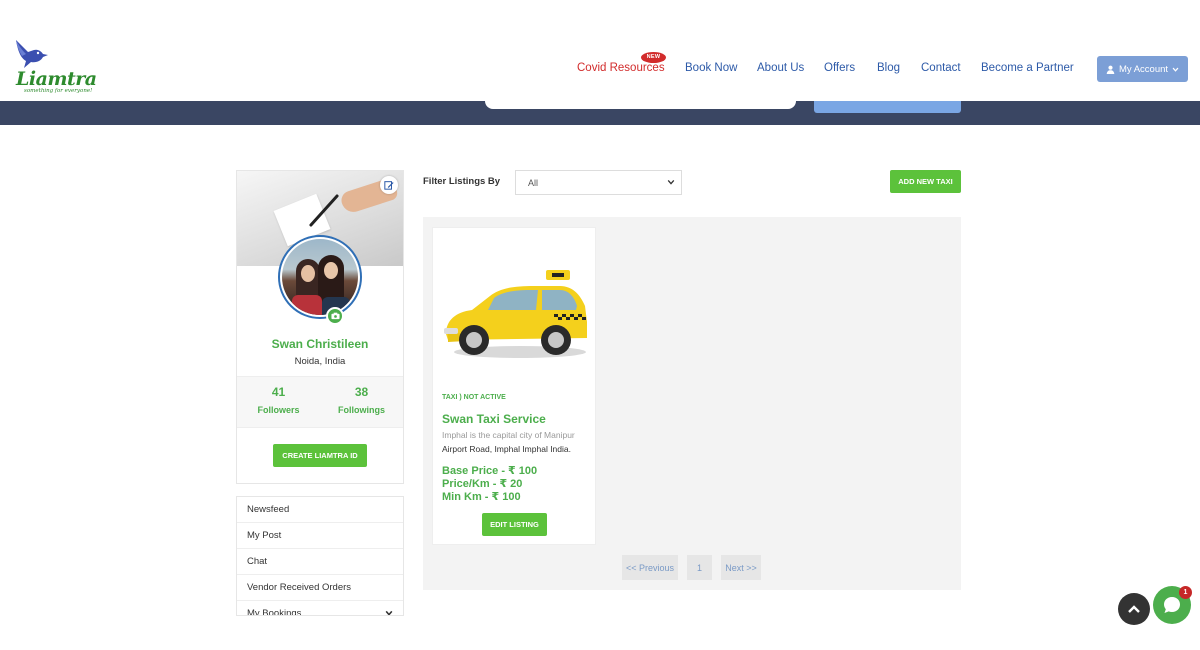 Image resolution: width=1200 pixels, height=650 pixels. Describe the element at coordinates (598, 182) in the screenshot. I see `filter-select: All` at that location.